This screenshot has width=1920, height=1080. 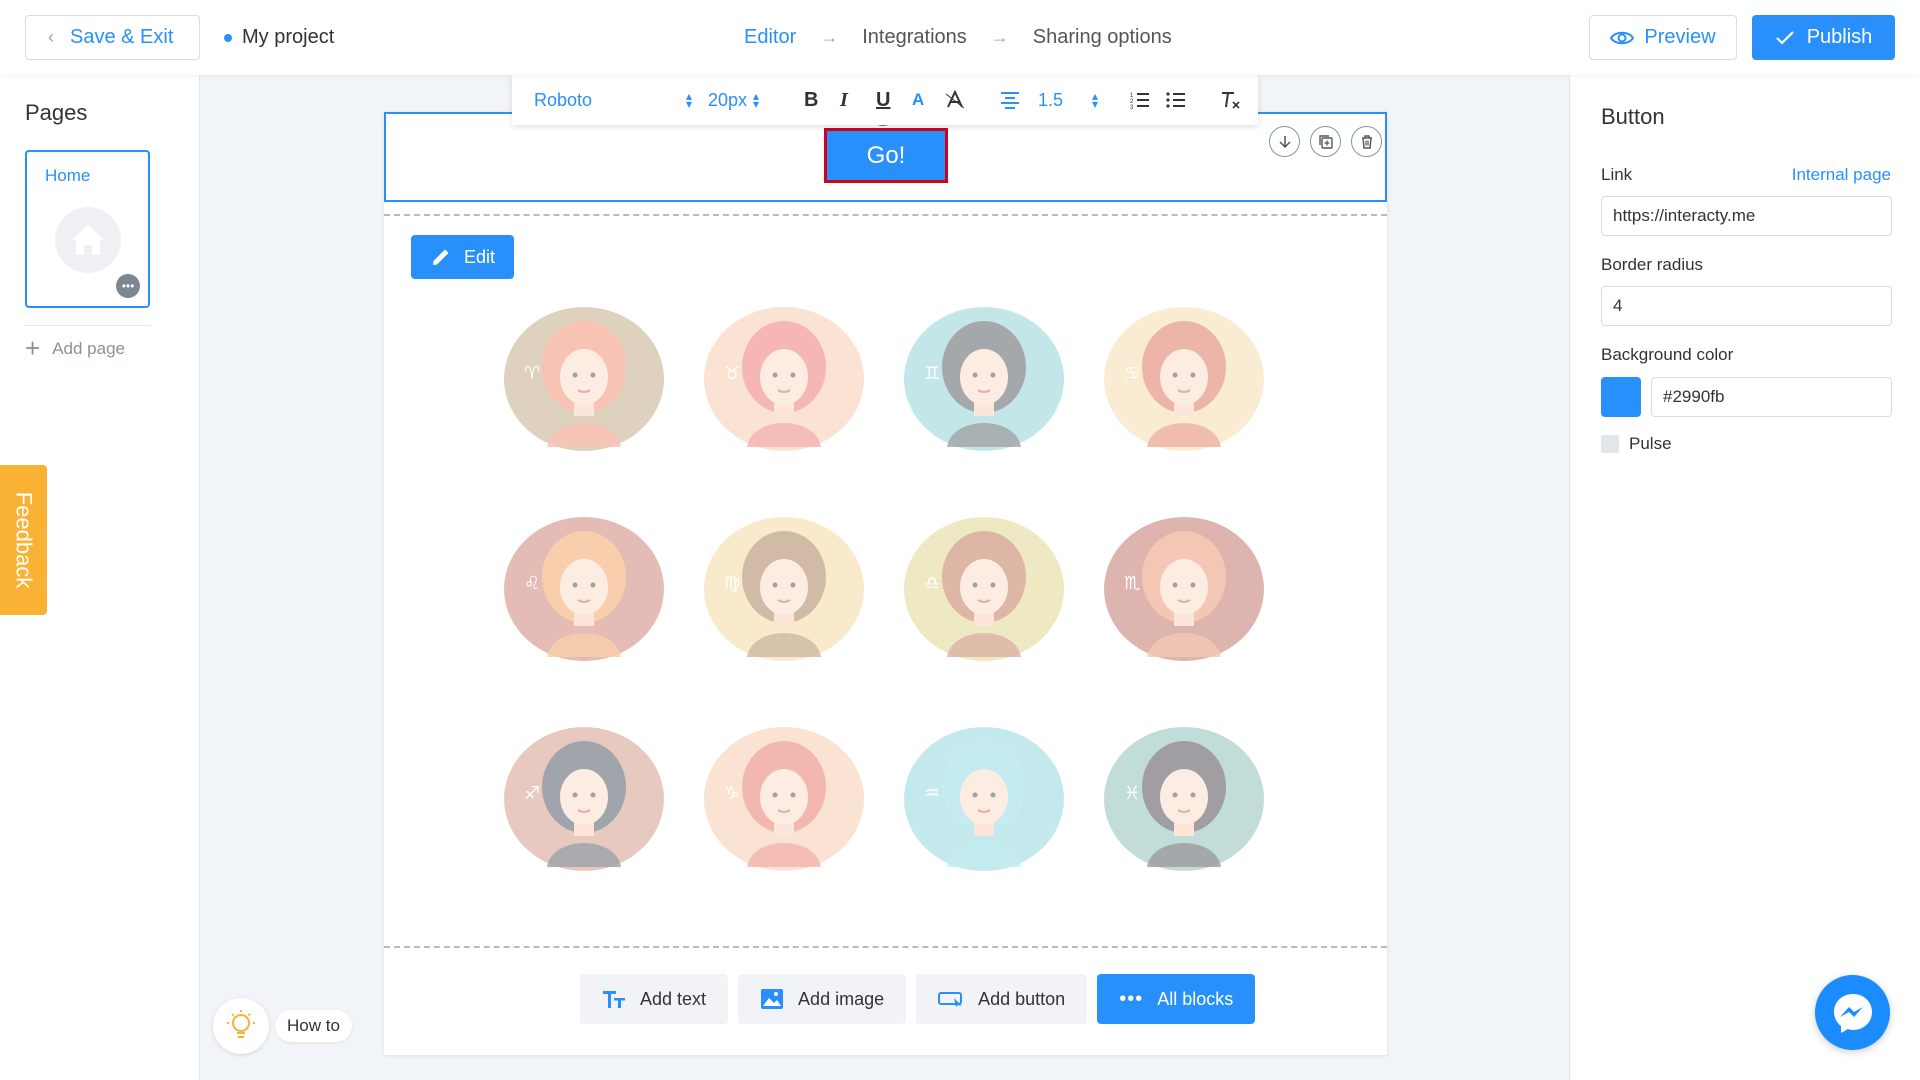 I want to click on lightbulb-icon, so click(x=241, y=1026).